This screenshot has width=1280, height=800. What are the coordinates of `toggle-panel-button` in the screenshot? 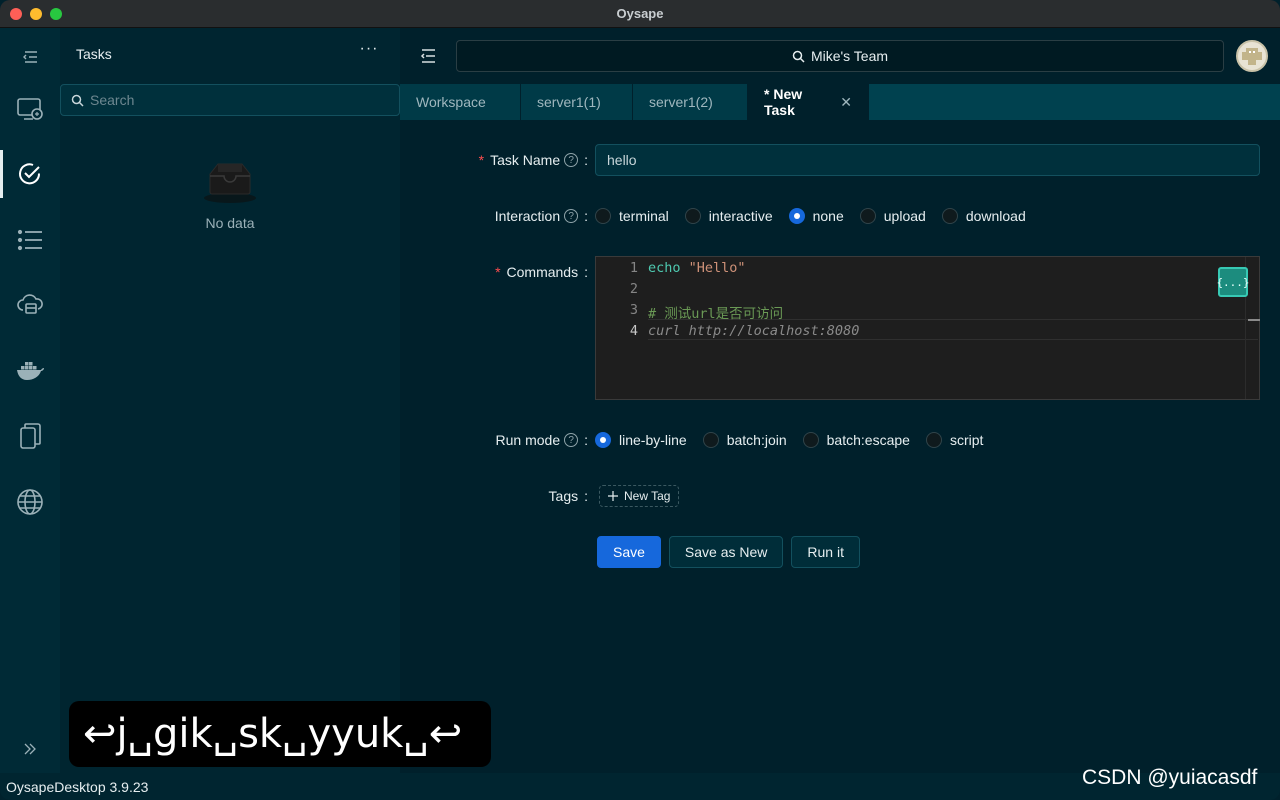 It's located at (428, 56).